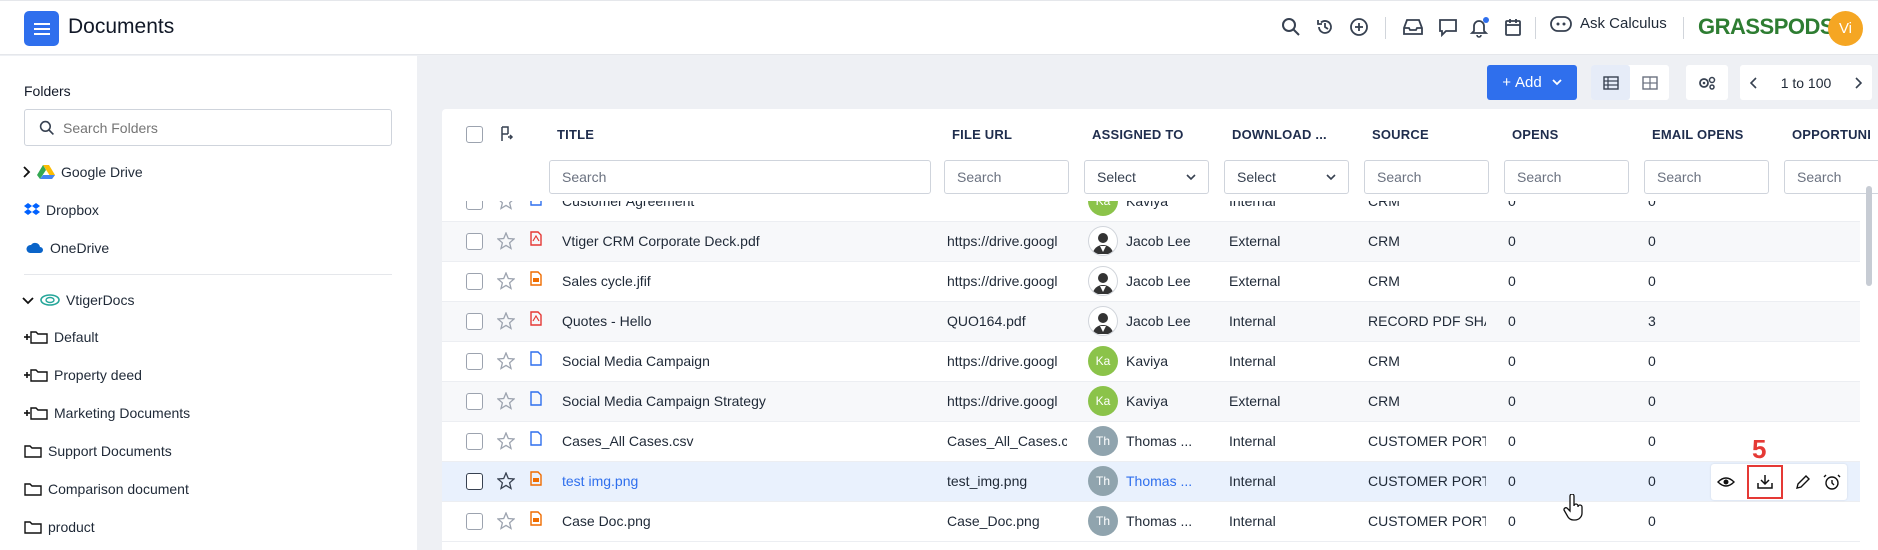 This screenshot has height=550, width=1878. What do you see at coordinates (1535, 134) in the screenshot?
I see `column-header-opens: OPENS` at bounding box center [1535, 134].